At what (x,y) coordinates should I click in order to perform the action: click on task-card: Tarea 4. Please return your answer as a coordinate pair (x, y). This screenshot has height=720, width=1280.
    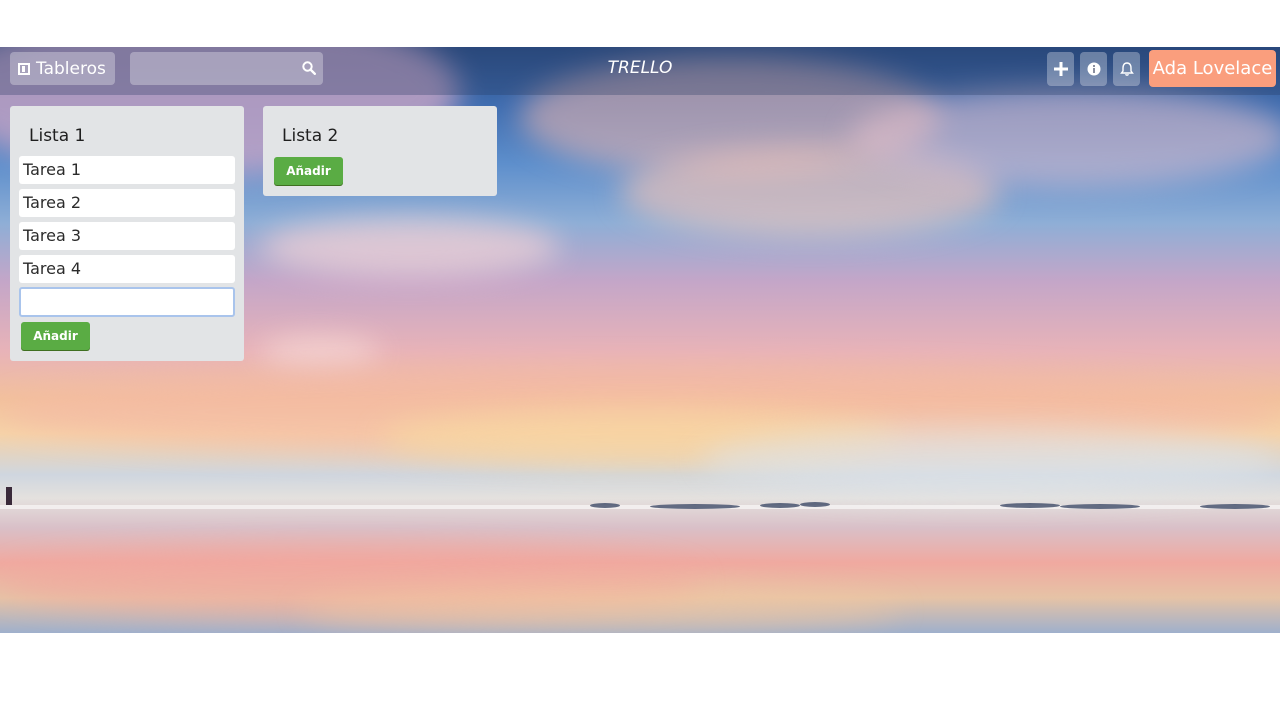
    Looking at the image, I should click on (127, 269).